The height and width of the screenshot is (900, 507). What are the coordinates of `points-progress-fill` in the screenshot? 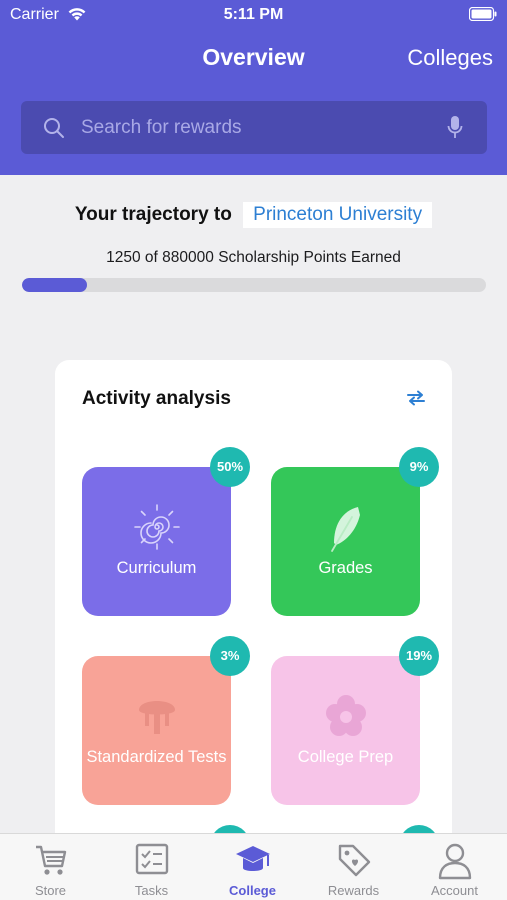 It's located at (54, 285).